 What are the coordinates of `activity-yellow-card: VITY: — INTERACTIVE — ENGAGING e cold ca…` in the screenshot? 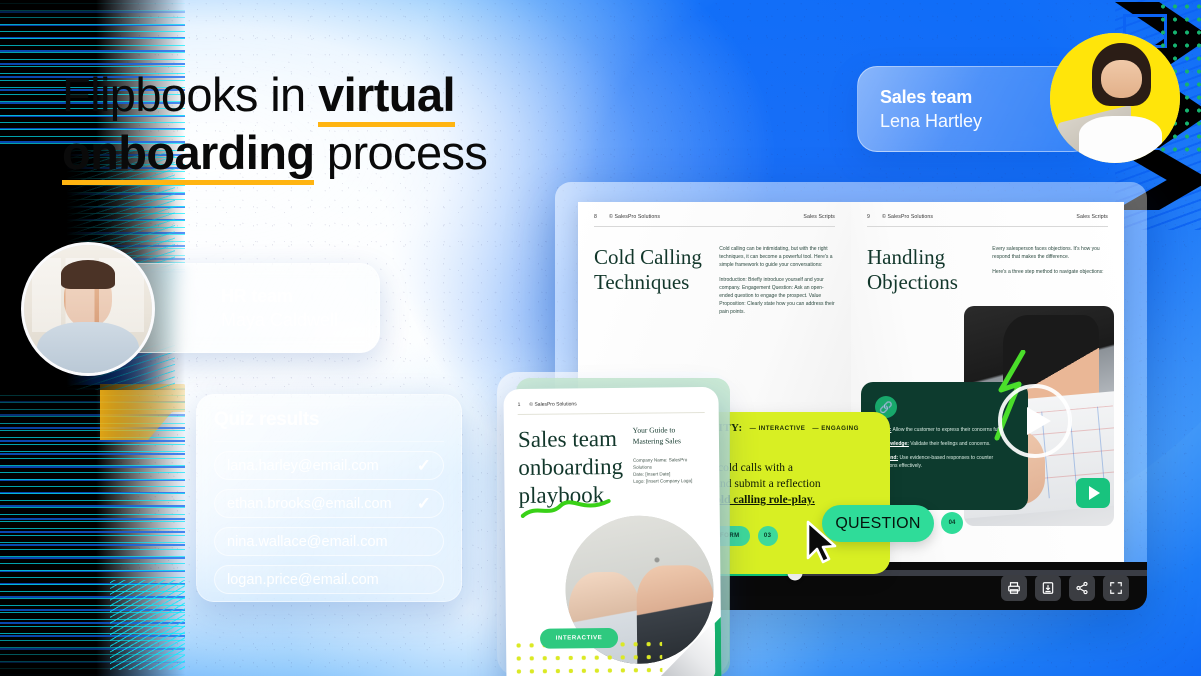 It's located at (800, 493).